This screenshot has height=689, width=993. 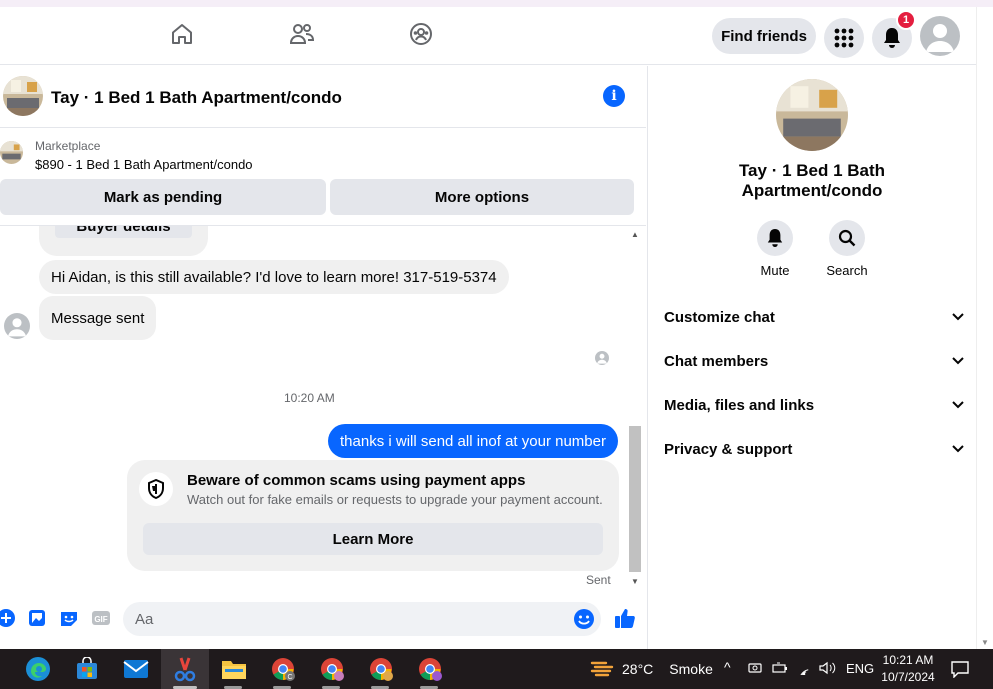 What do you see at coordinates (584, 619) in the screenshot?
I see `emoji-icon` at bounding box center [584, 619].